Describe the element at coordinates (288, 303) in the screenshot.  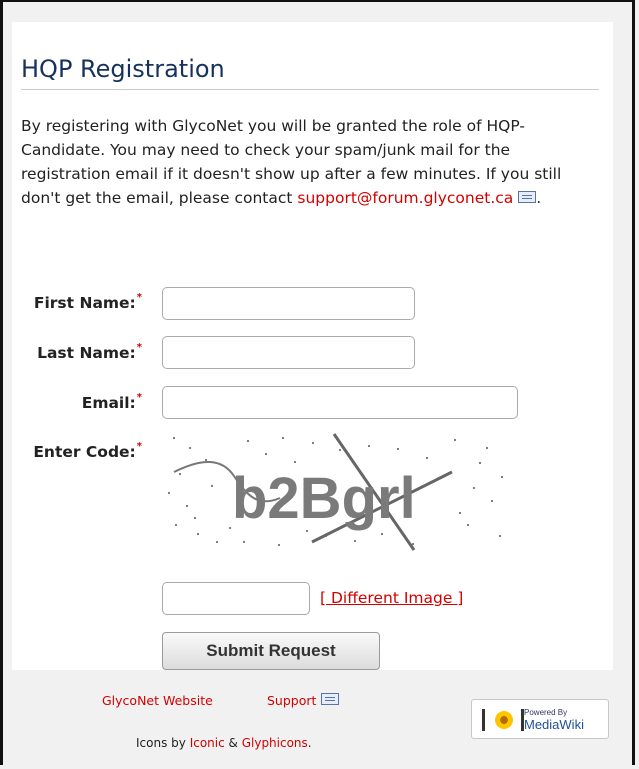
I see `first-name-input` at that location.